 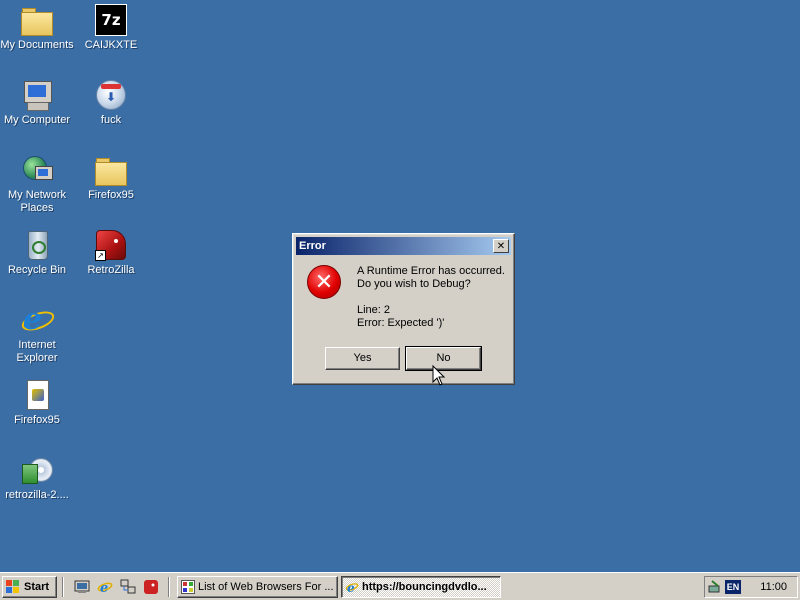 What do you see at coordinates (100, 255) in the screenshot?
I see `shortcut-arrow-icon: ↗` at bounding box center [100, 255].